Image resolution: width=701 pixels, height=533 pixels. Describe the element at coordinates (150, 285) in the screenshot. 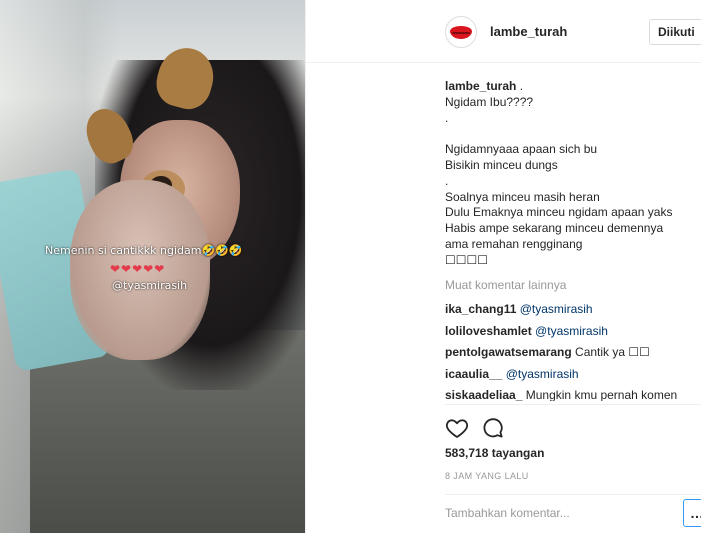

I see `video-overlay-mention: @tyasmirasih` at that location.